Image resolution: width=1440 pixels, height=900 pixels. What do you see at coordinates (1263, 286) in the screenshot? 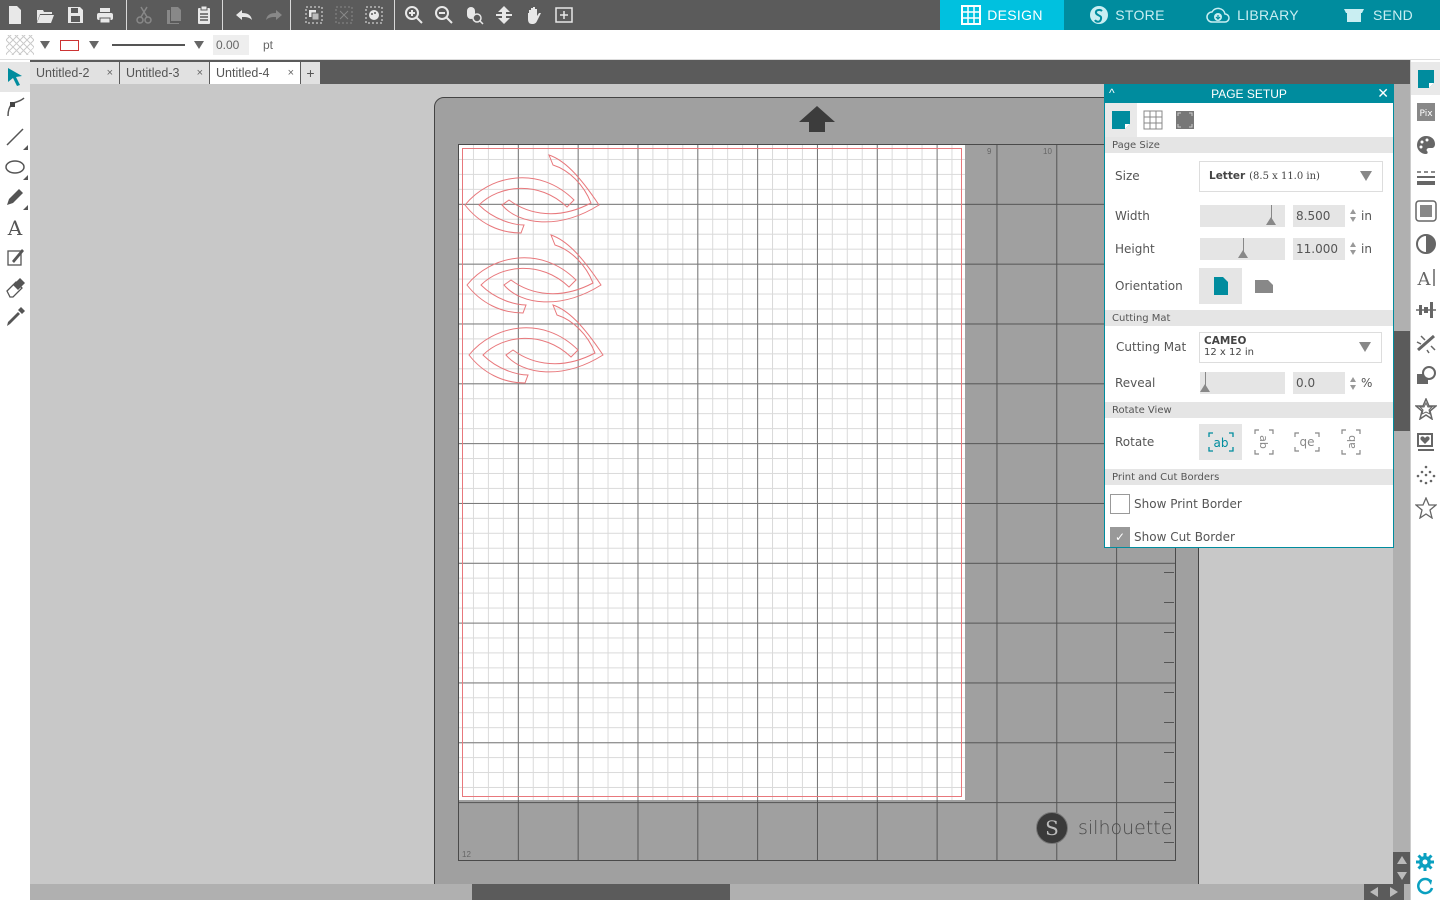
I see `landscape-button` at bounding box center [1263, 286].